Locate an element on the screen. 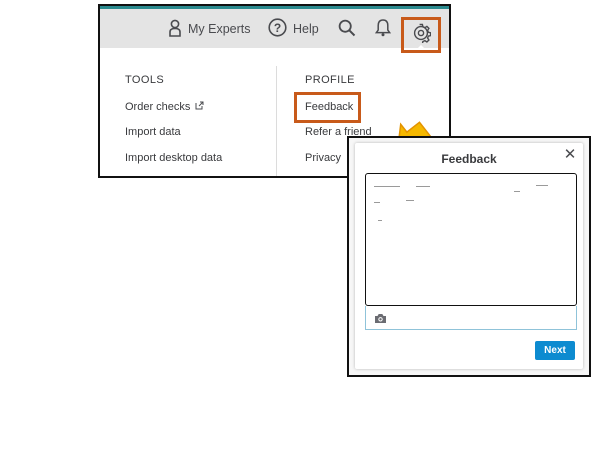 This screenshot has height=453, width=597. help-label: Help is located at coordinates (306, 29).